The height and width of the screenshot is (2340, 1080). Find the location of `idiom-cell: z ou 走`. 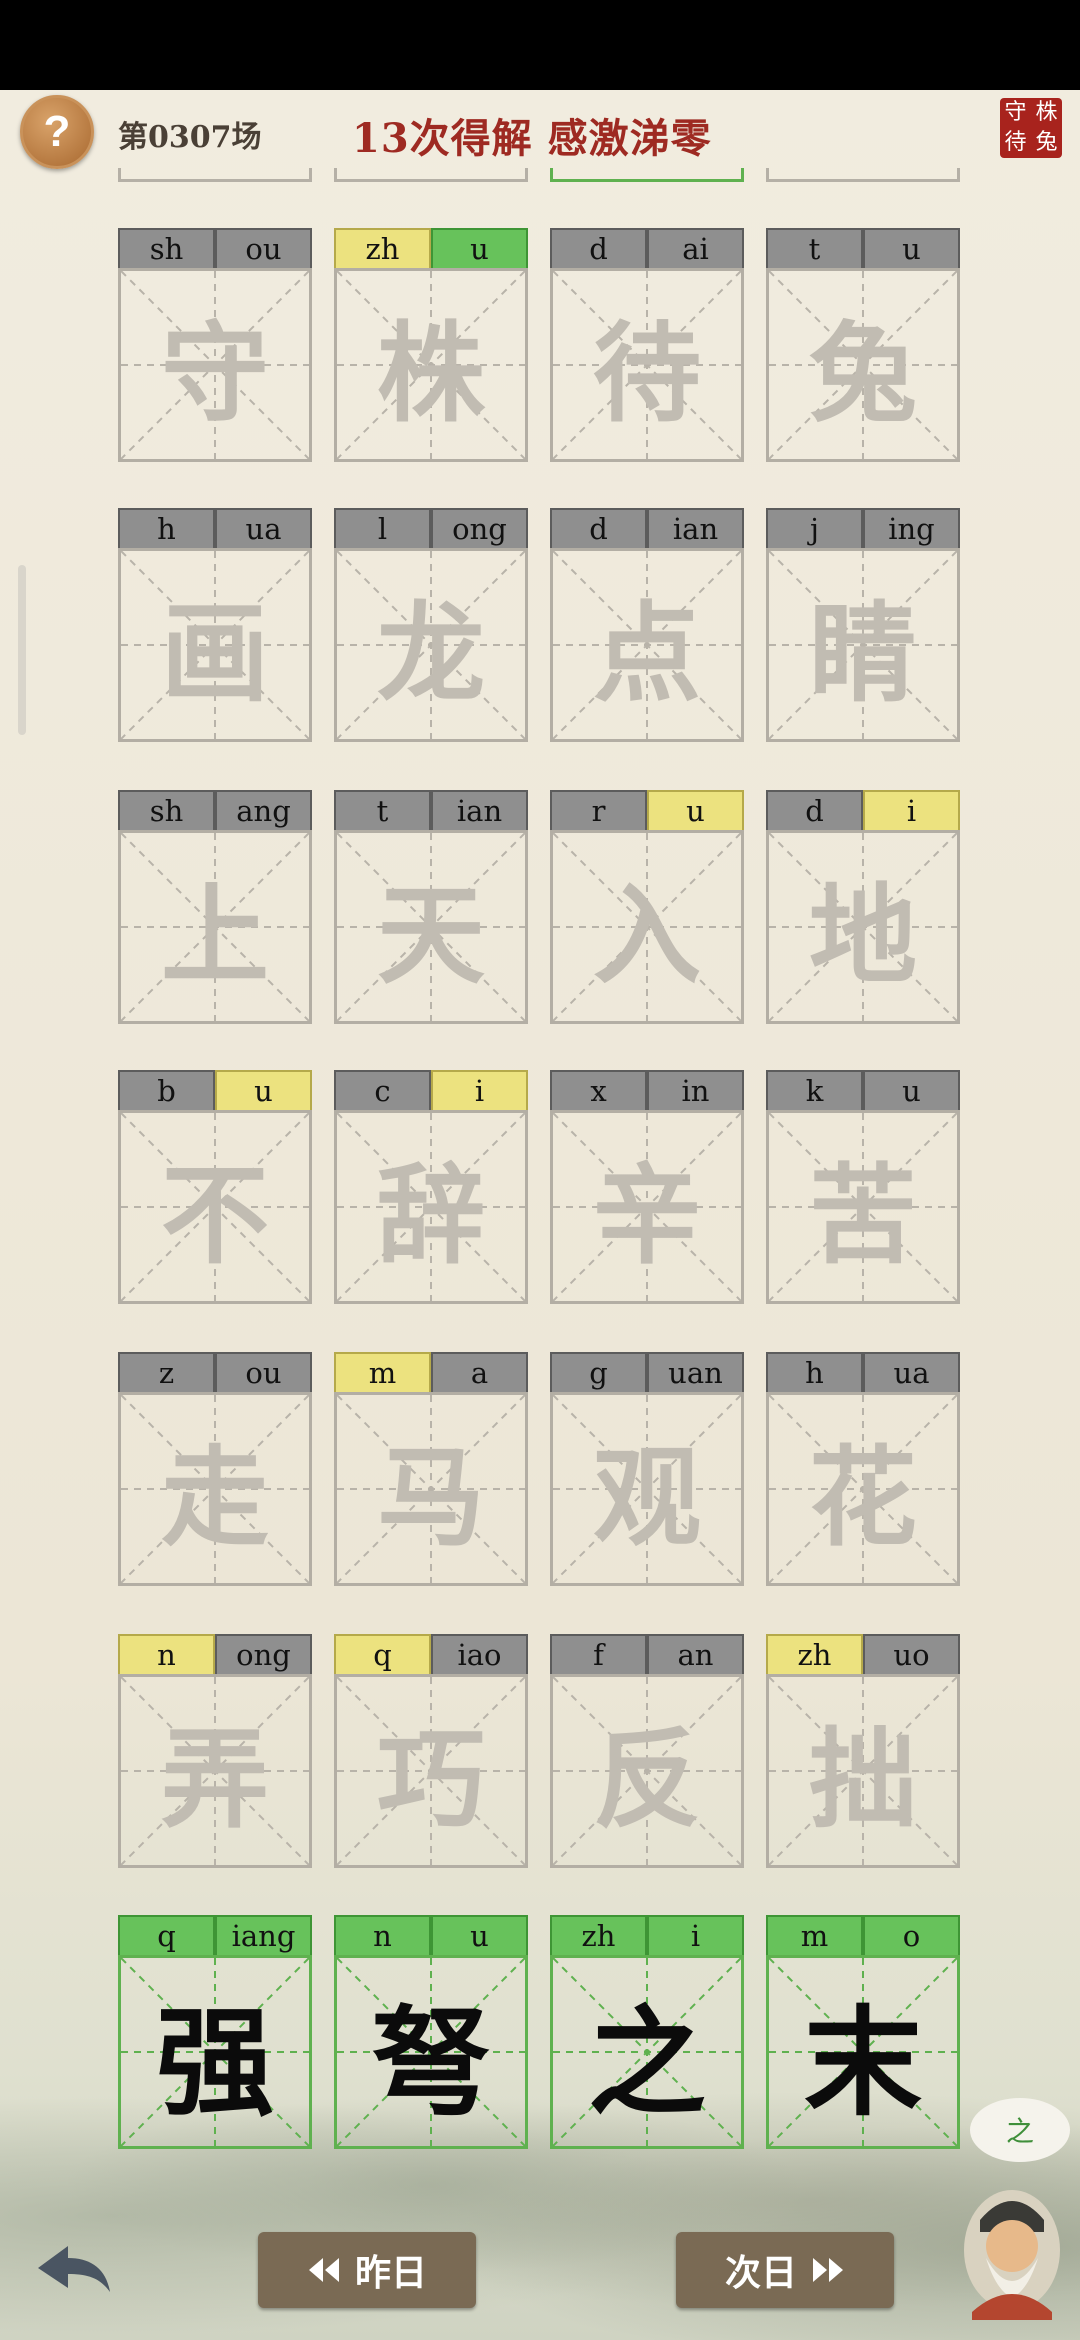

idiom-cell: z ou 走 is located at coordinates (215, 1470).